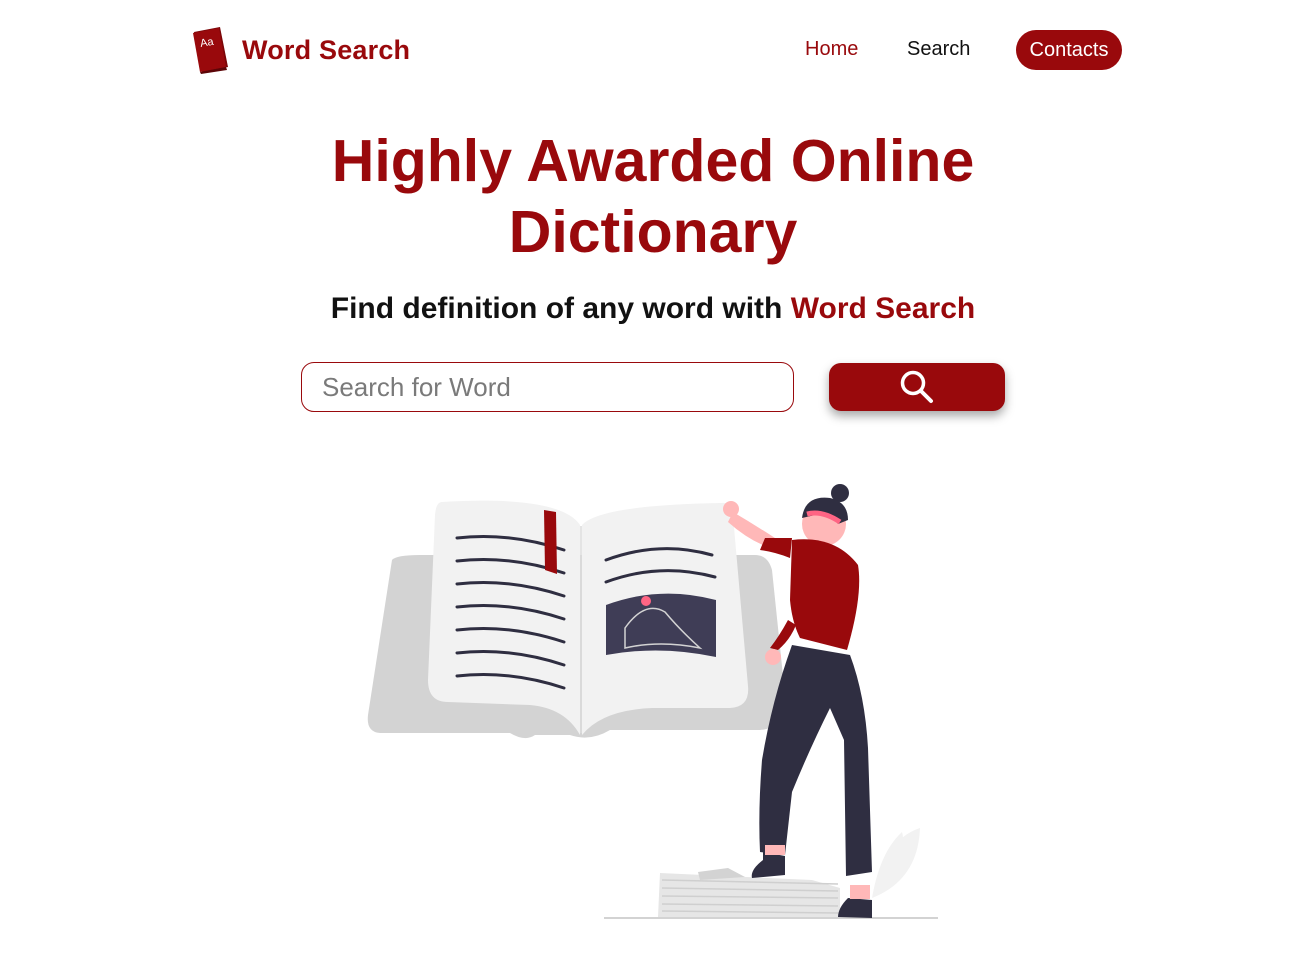 This screenshot has height=969, width=1306. I want to click on hero-title-line-2: Dictionary, so click(653, 232).